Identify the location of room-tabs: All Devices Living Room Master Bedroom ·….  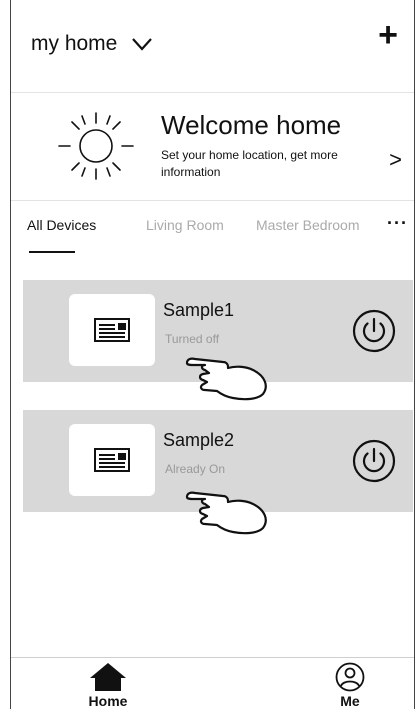
(212, 235).